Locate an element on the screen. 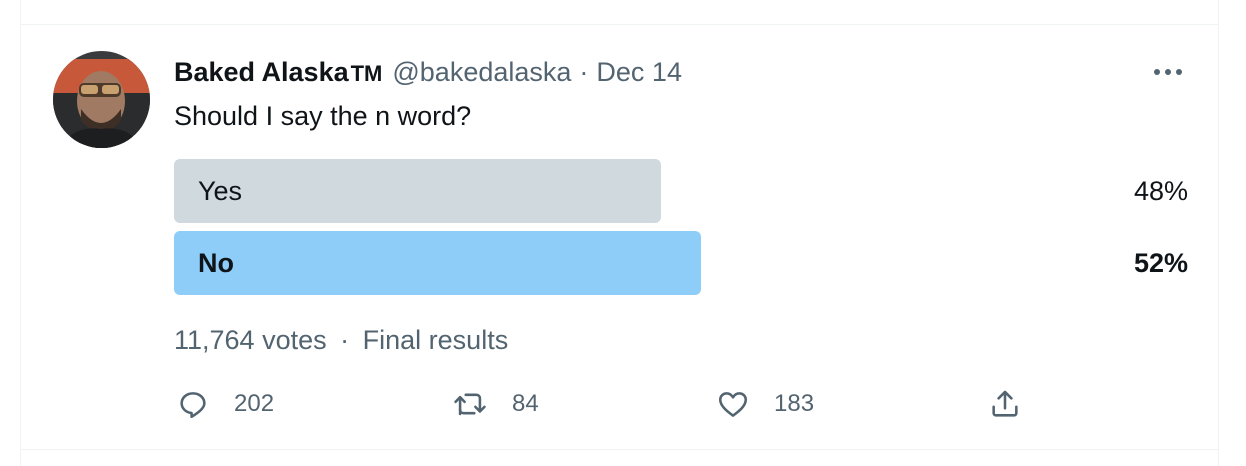 The image size is (1246, 466). avatar is located at coordinates (101, 99).